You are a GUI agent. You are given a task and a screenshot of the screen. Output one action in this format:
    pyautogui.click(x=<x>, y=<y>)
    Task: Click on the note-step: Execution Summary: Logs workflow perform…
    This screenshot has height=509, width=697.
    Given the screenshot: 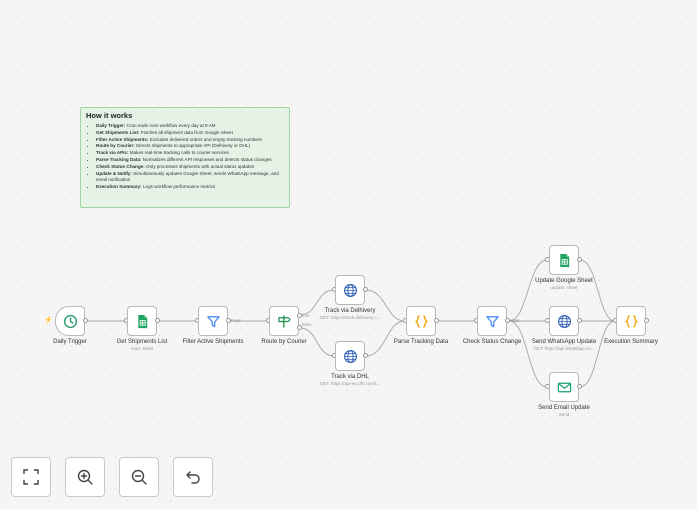 What is the action you would take?
    pyautogui.click(x=190, y=187)
    